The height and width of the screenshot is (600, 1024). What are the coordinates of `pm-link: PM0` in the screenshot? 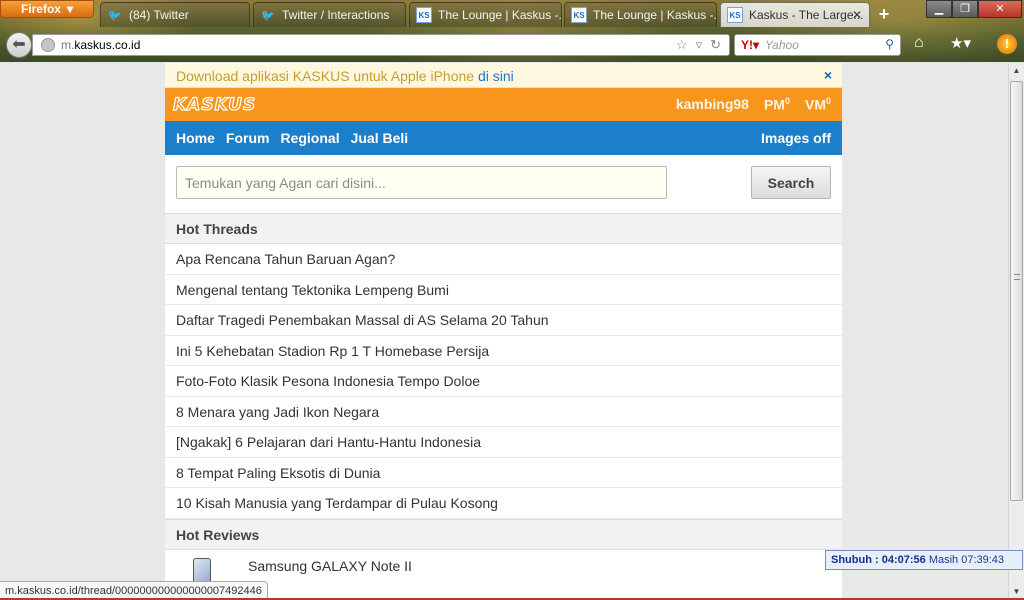 It's located at (777, 104).